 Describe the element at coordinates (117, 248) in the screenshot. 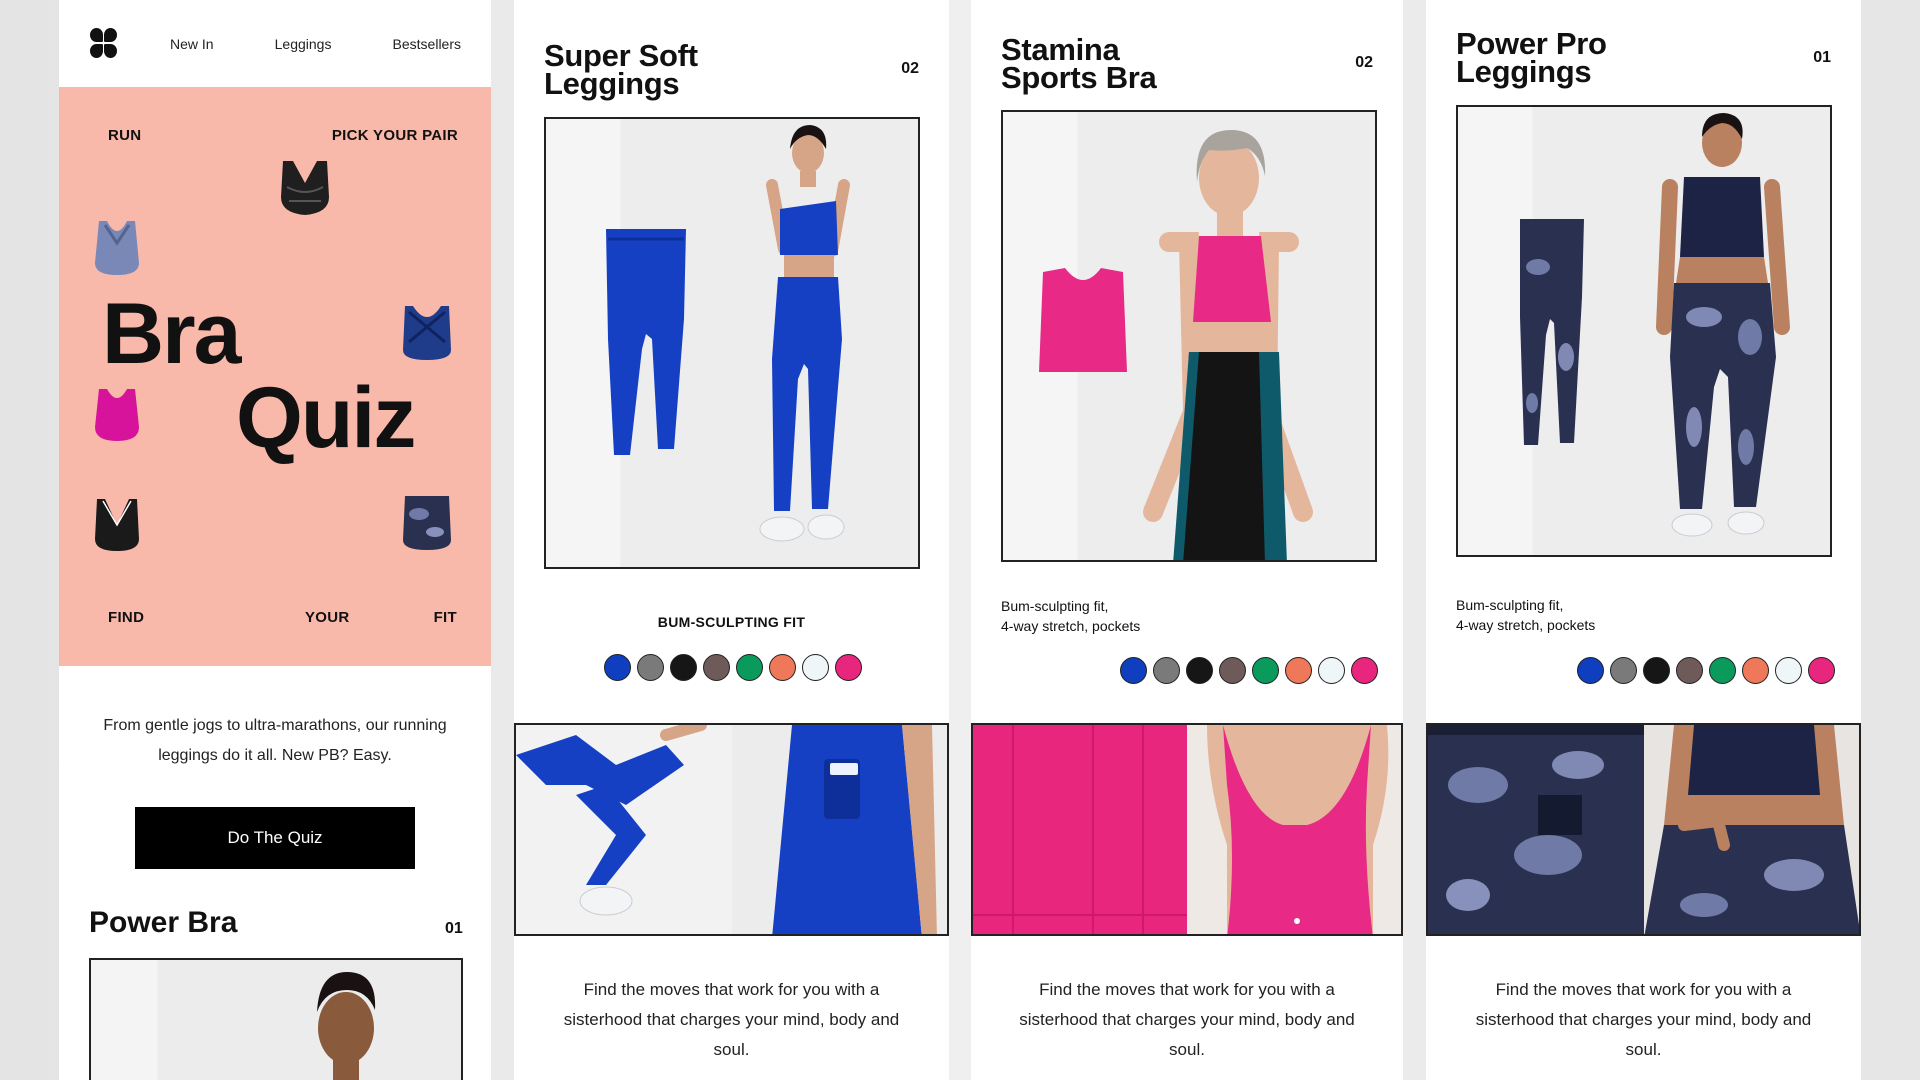

I see `bra-thumbnail-dusty-blue` at that location.